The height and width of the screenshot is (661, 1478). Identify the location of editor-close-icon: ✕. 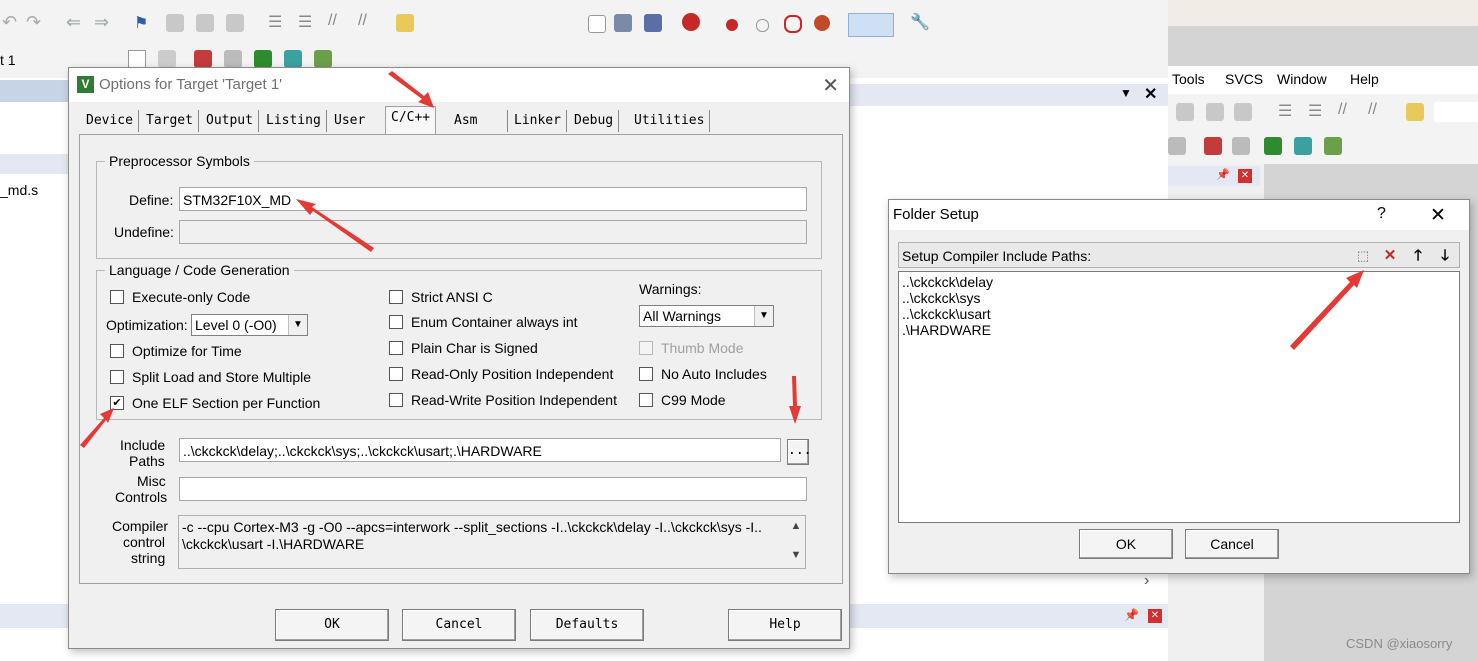
(1150, 94).